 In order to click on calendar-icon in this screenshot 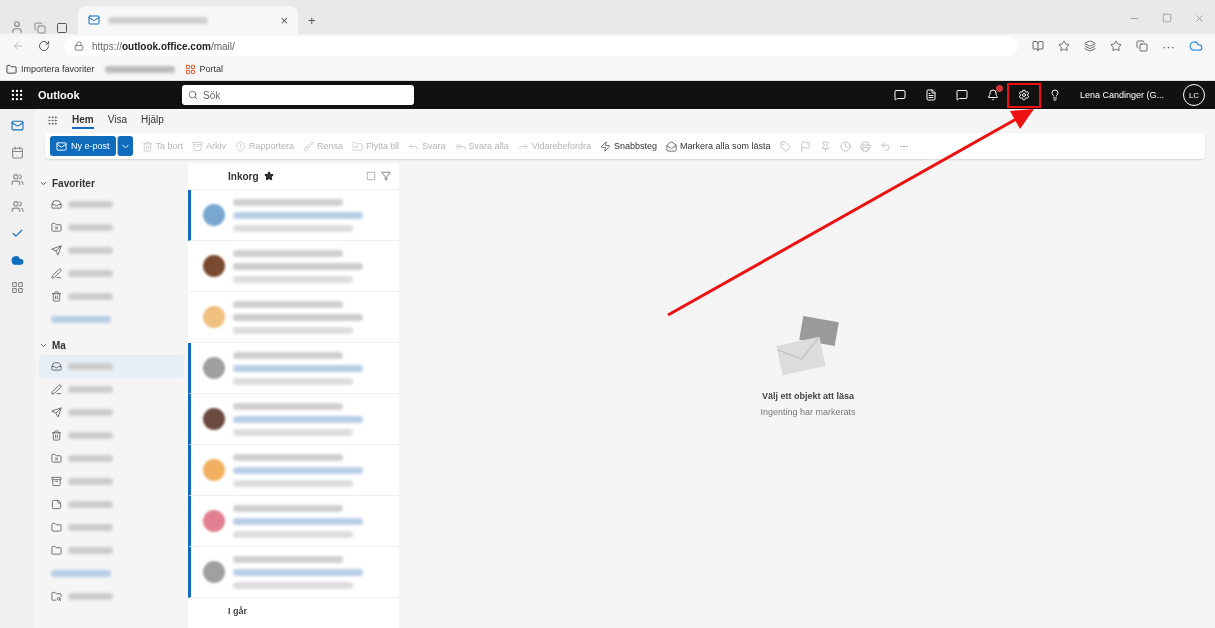, I will do `click(17, 152)`.